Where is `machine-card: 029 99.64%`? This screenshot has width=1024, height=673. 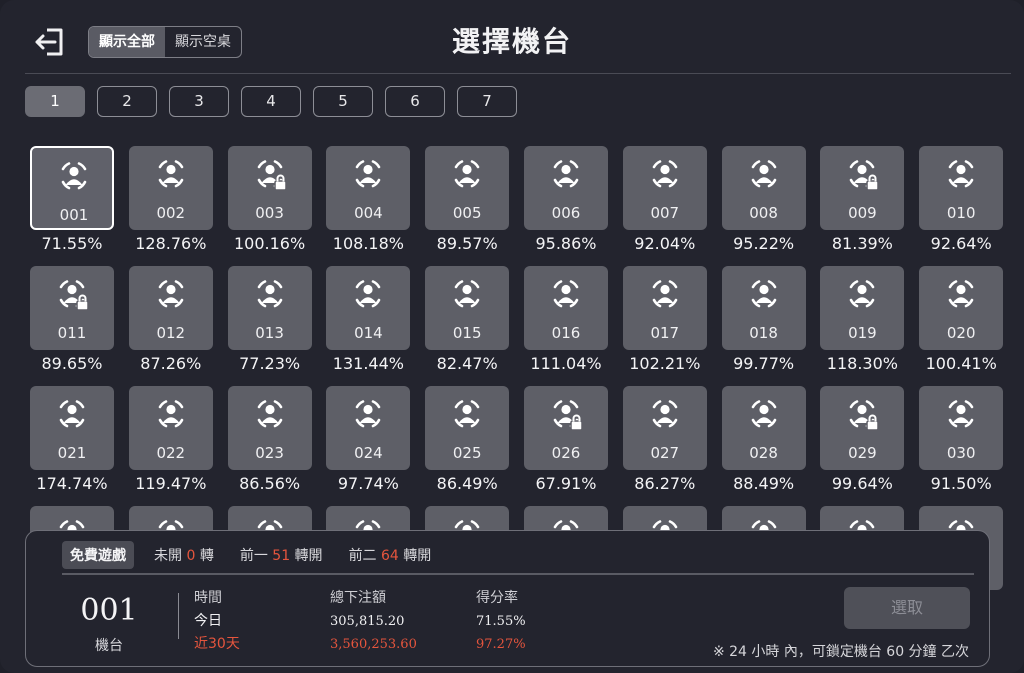 machine-card: 029 99.64% is located at coordinates (862, 439).